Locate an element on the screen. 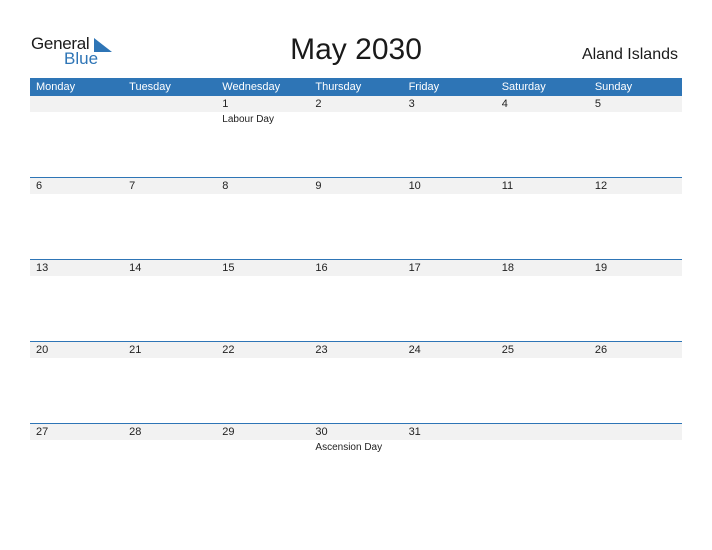 The height and width of the screenshot is (550, 712). day-number: 21 is located at coordinates (135, 350).